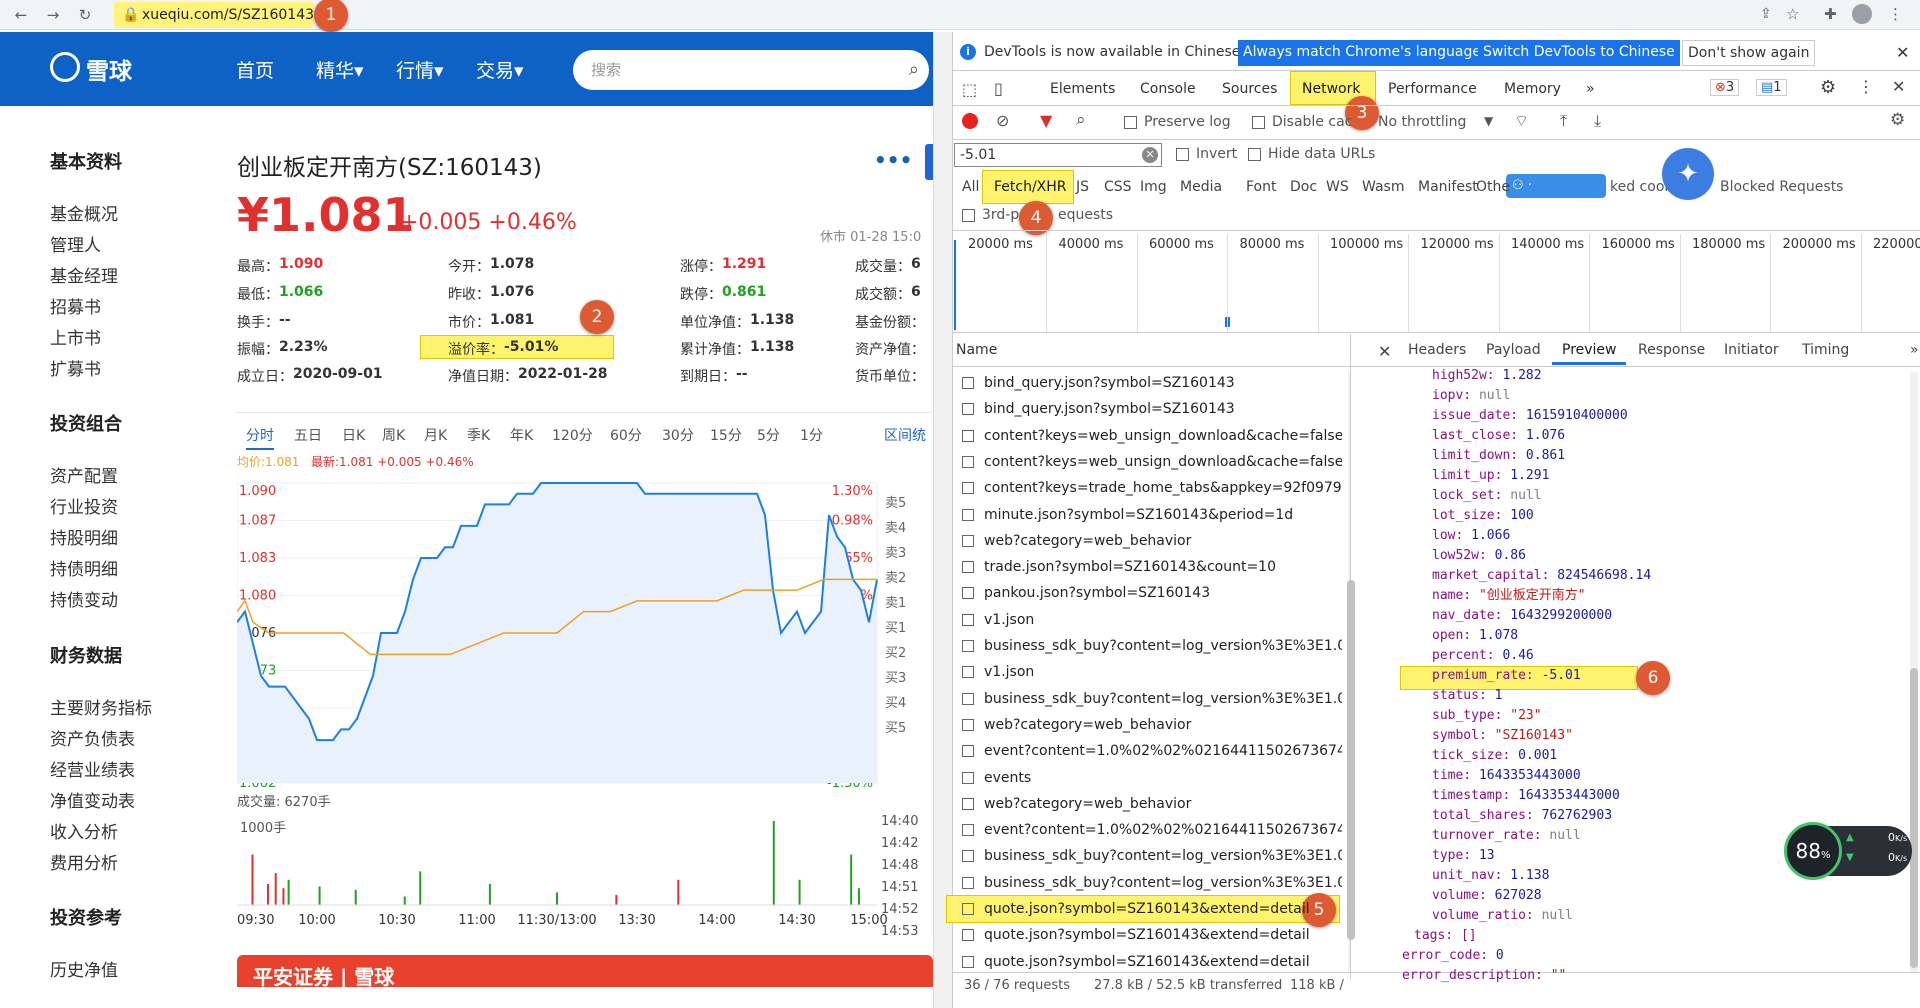  I want to click on detail-tab-headers: Headers, so click(1437, 350).